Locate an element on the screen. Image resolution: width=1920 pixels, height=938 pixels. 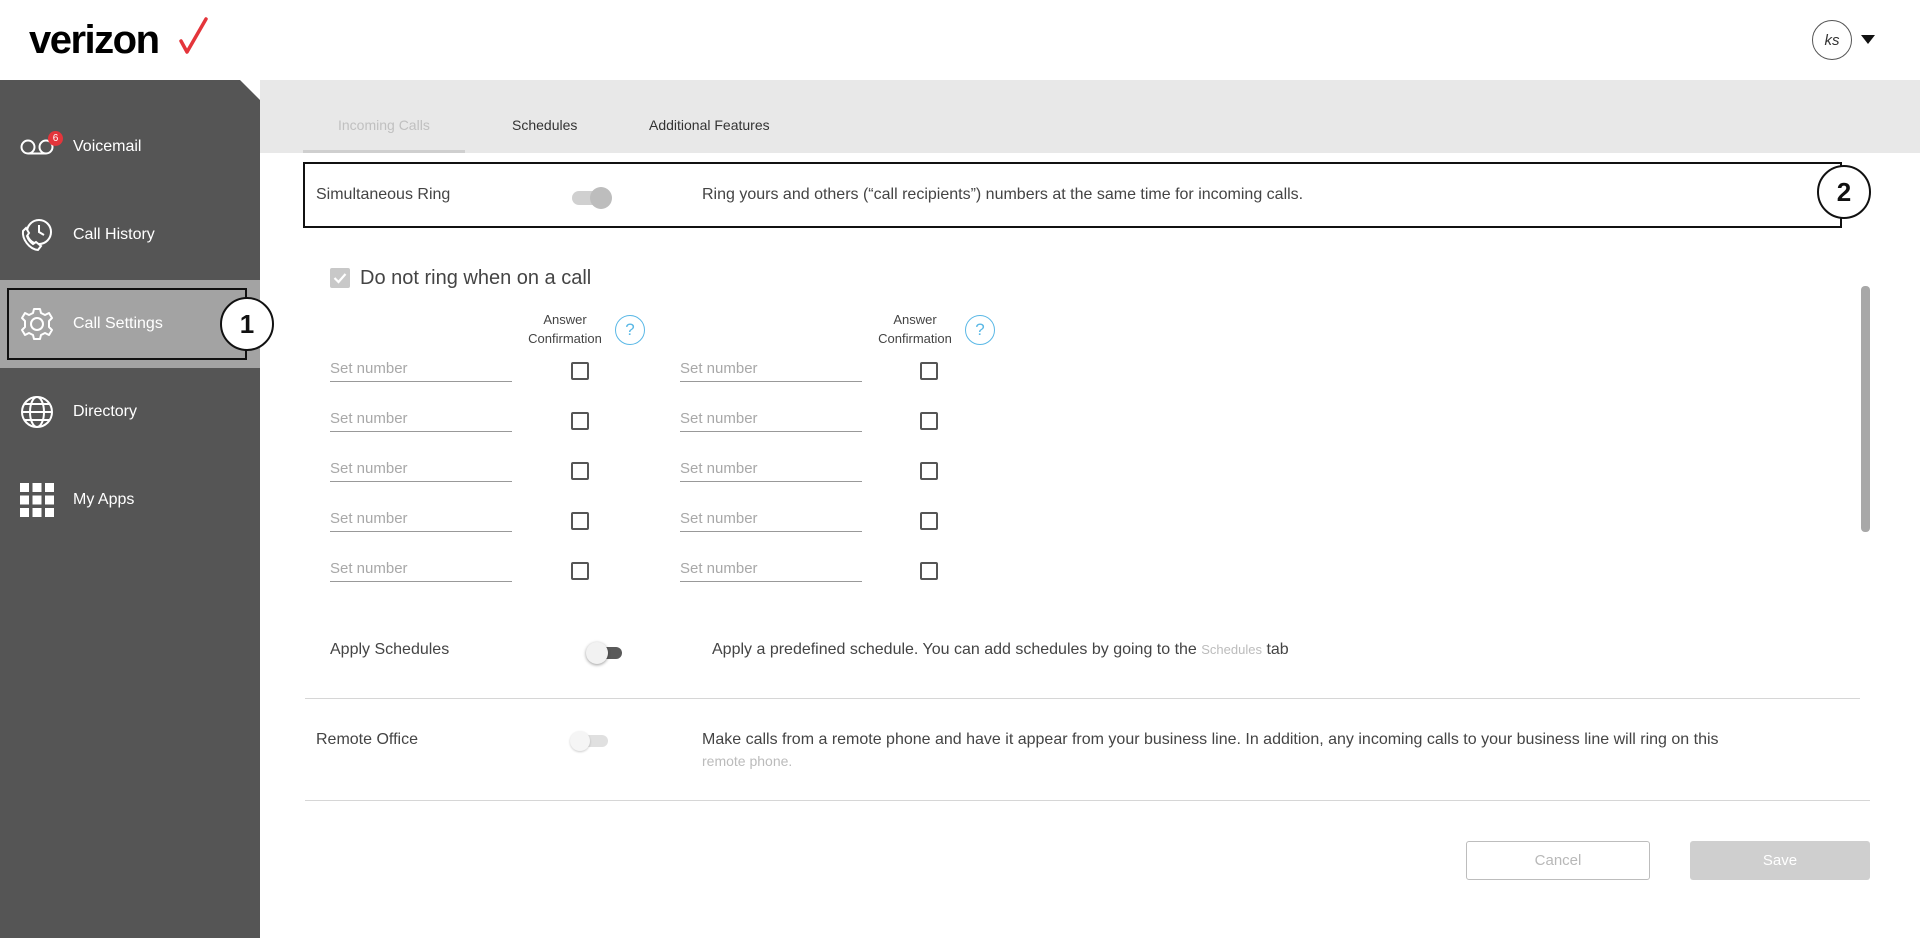
save-button: Save is located at coordinates (1780, 860).